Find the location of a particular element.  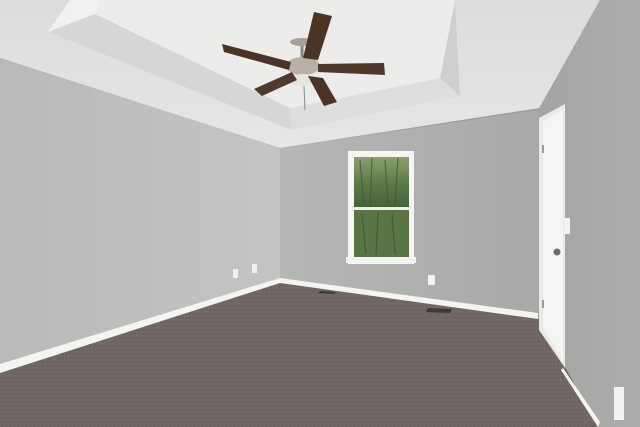

light-switch is located at coordinates (567, 226).